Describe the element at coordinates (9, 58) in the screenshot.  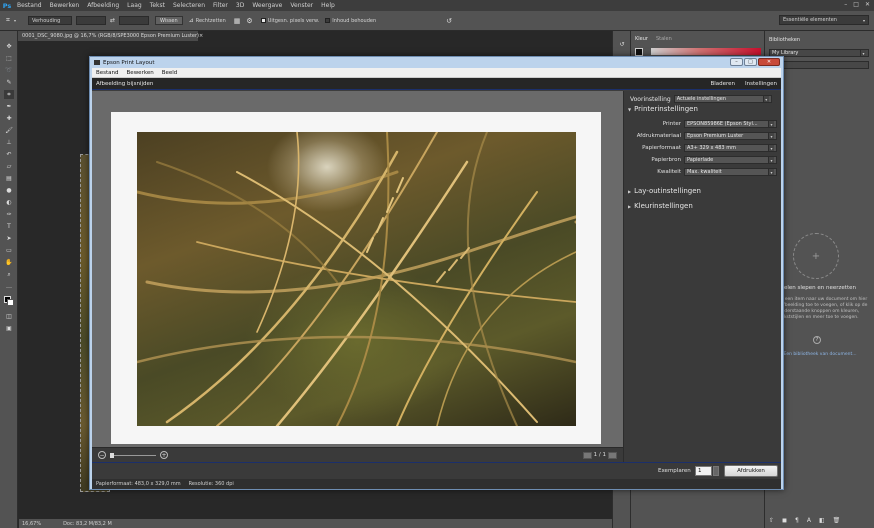
I see `marquee-tool-icon: ⬚` at that location.